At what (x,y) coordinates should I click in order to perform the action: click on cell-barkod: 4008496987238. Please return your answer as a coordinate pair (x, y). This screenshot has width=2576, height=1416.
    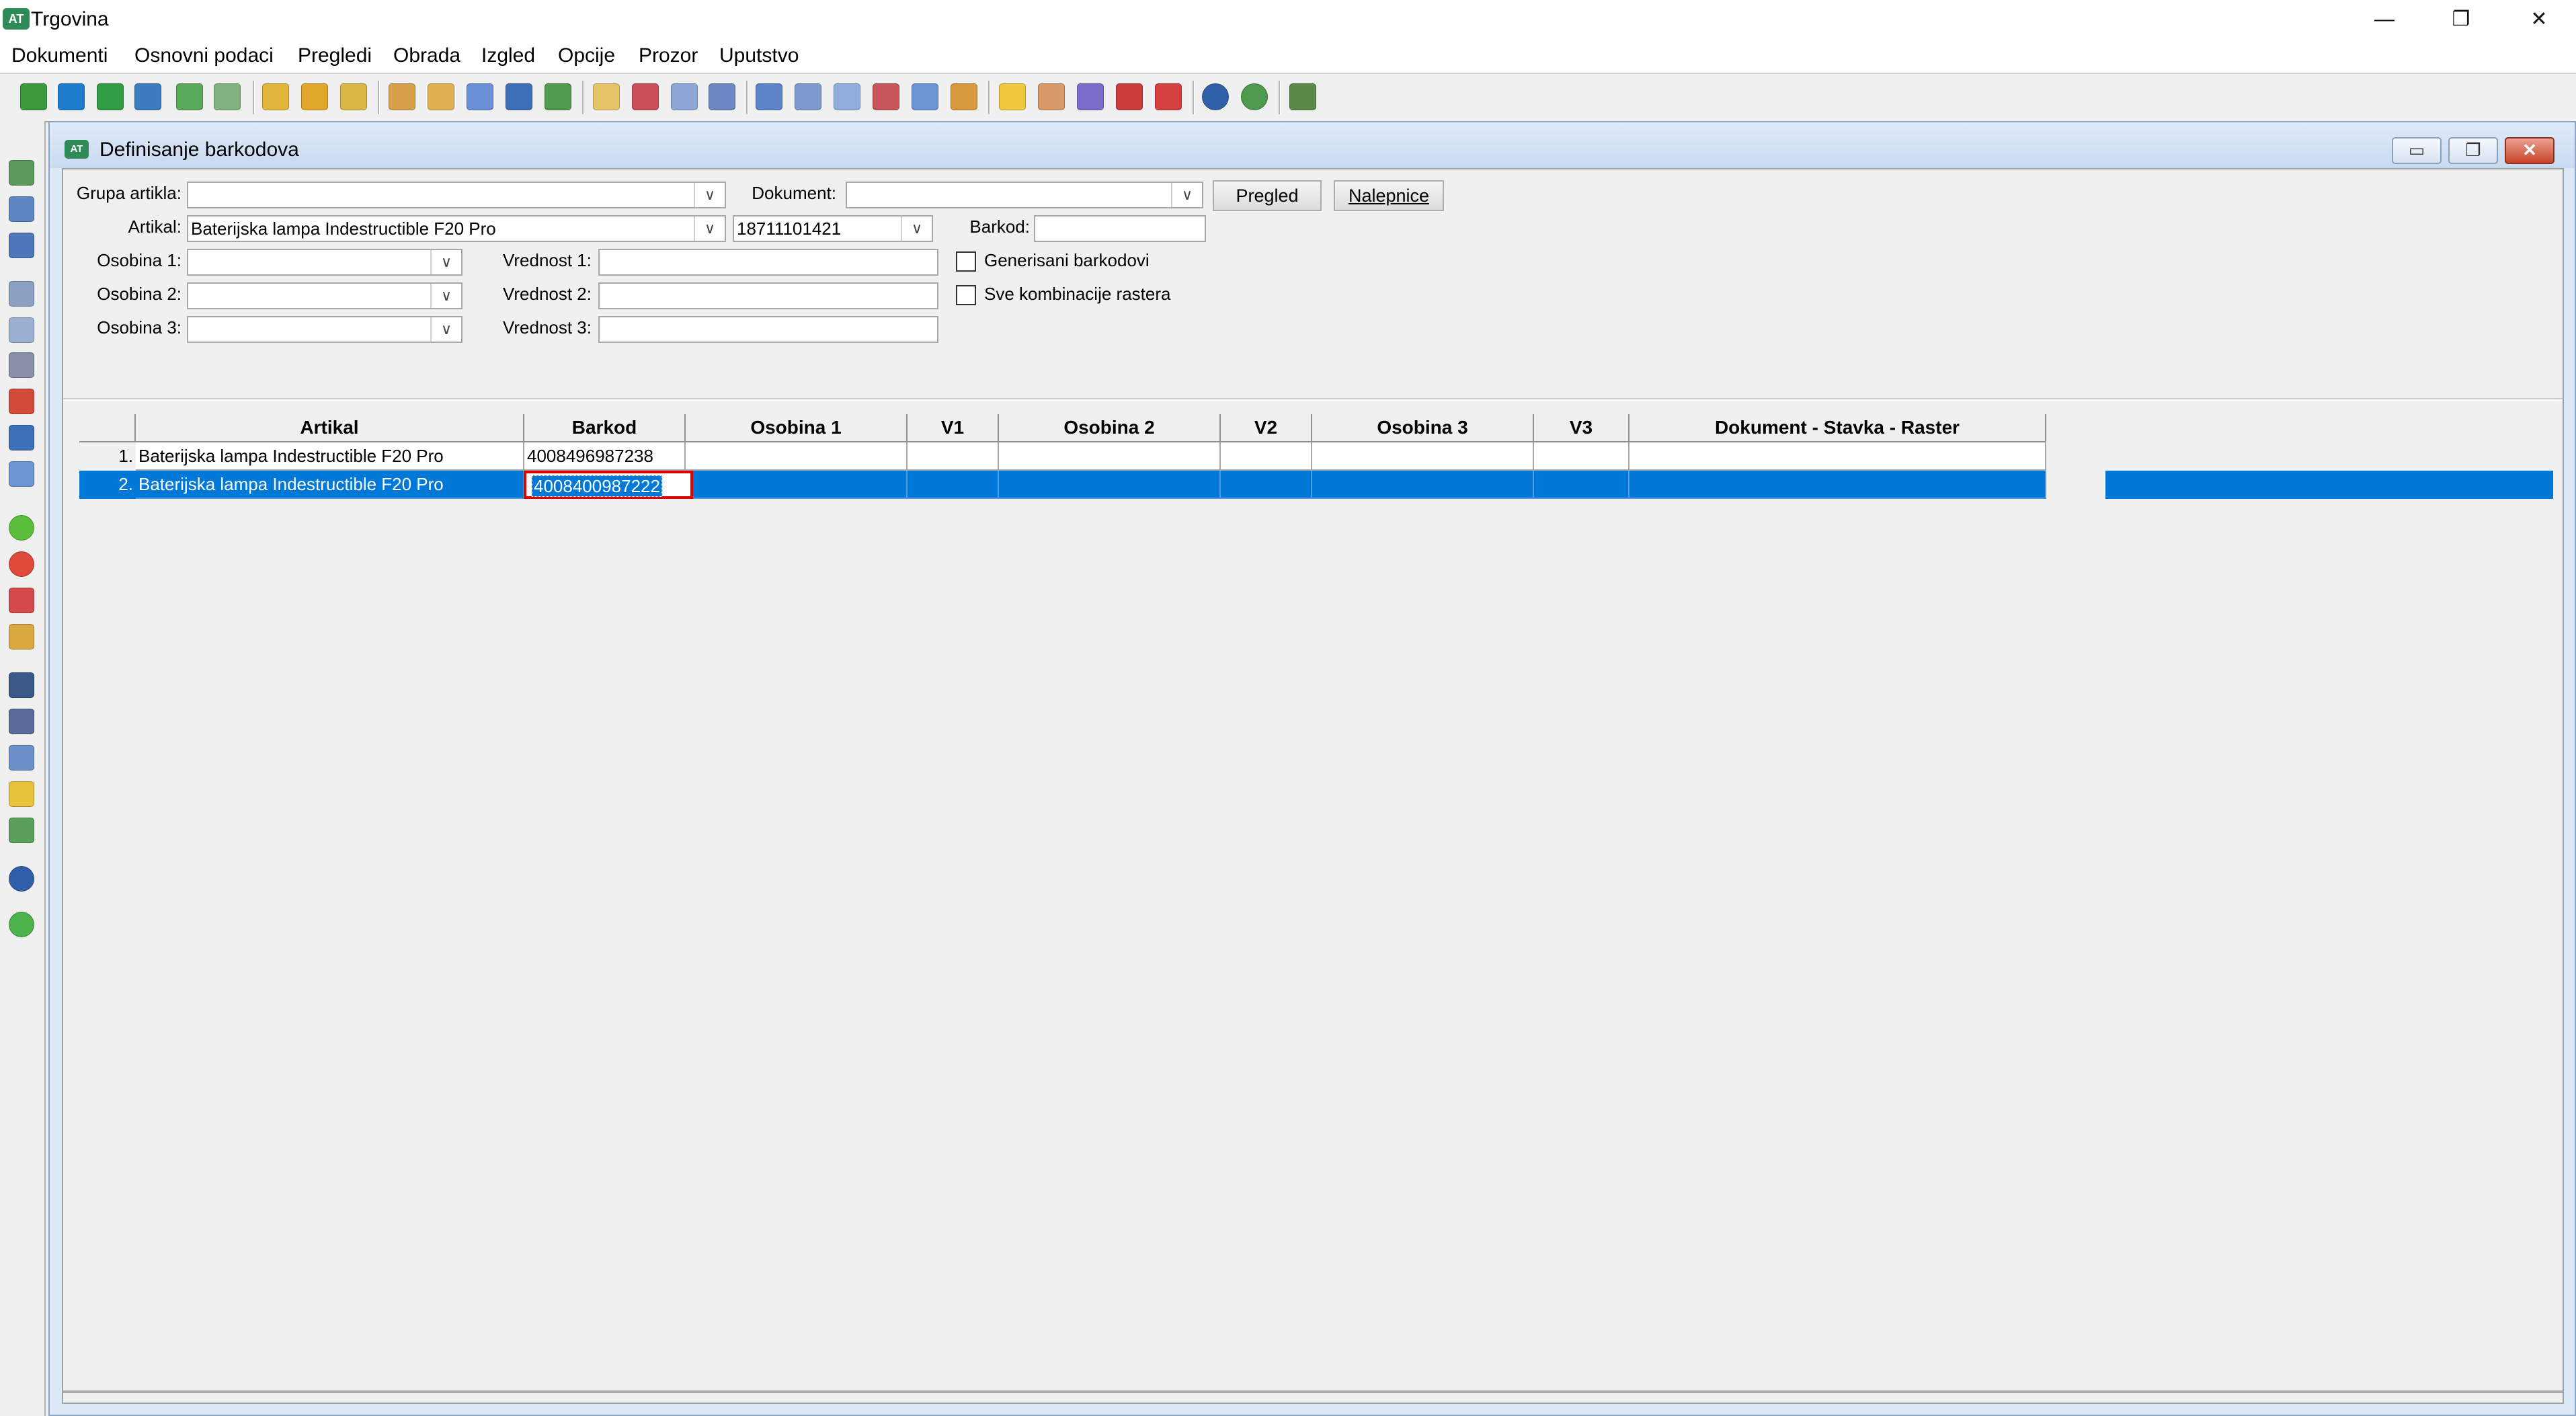
    Looking at the image, I should click on (605, 456).